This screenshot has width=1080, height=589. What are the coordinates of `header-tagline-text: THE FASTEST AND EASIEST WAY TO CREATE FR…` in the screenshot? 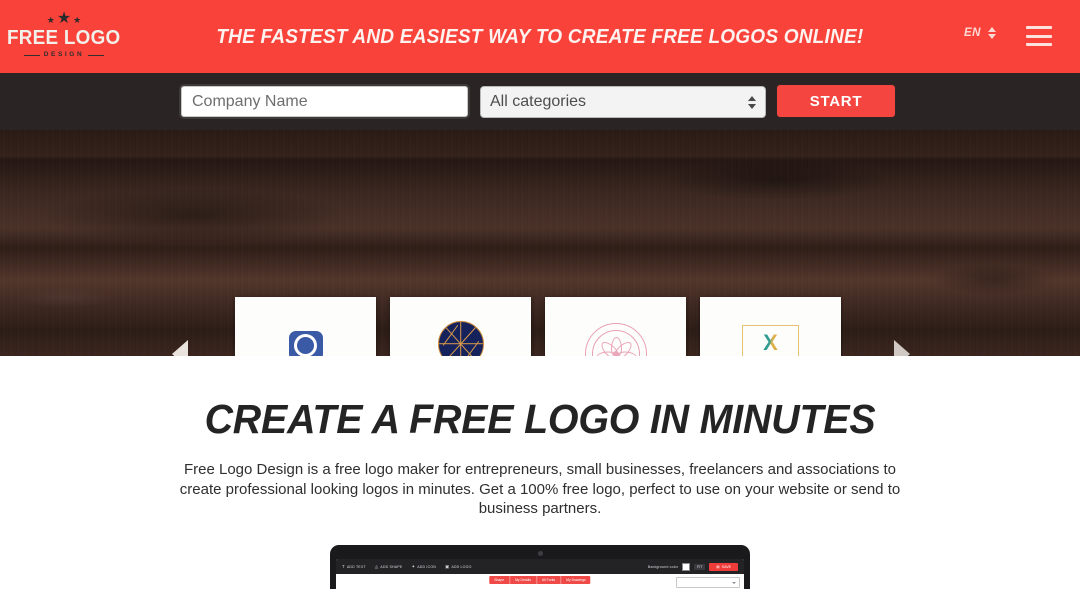 It's located at (540, 36).